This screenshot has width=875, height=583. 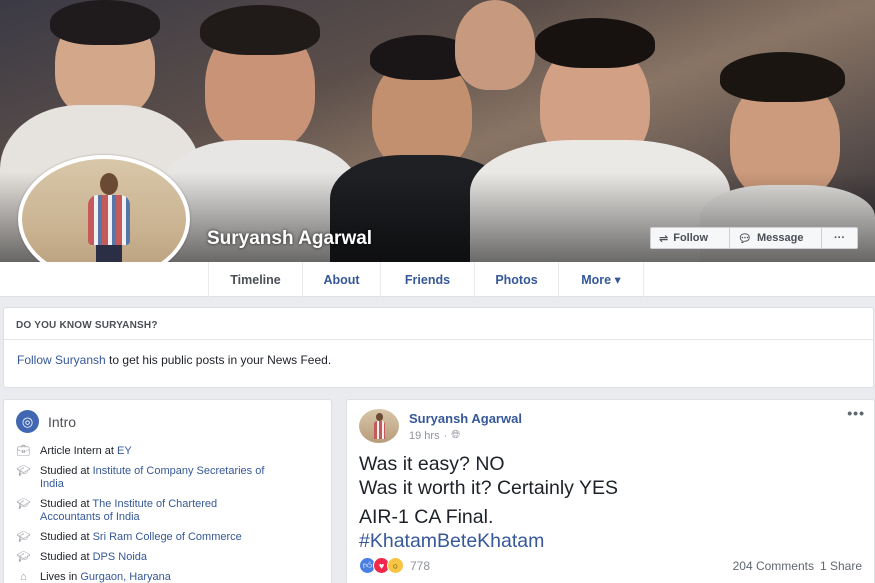 I want to click on tab-label: About, so click(x=341, y=279).